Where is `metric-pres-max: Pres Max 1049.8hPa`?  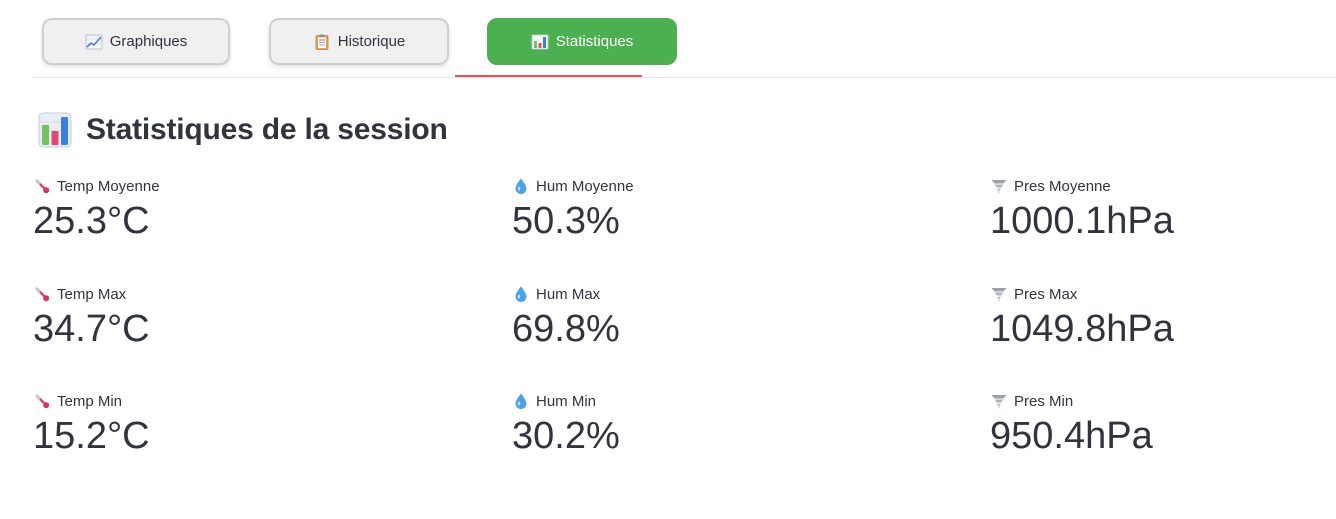
metric-pres-max: Pres Max 1049.8hPa is located at coordinates (1082, 318).